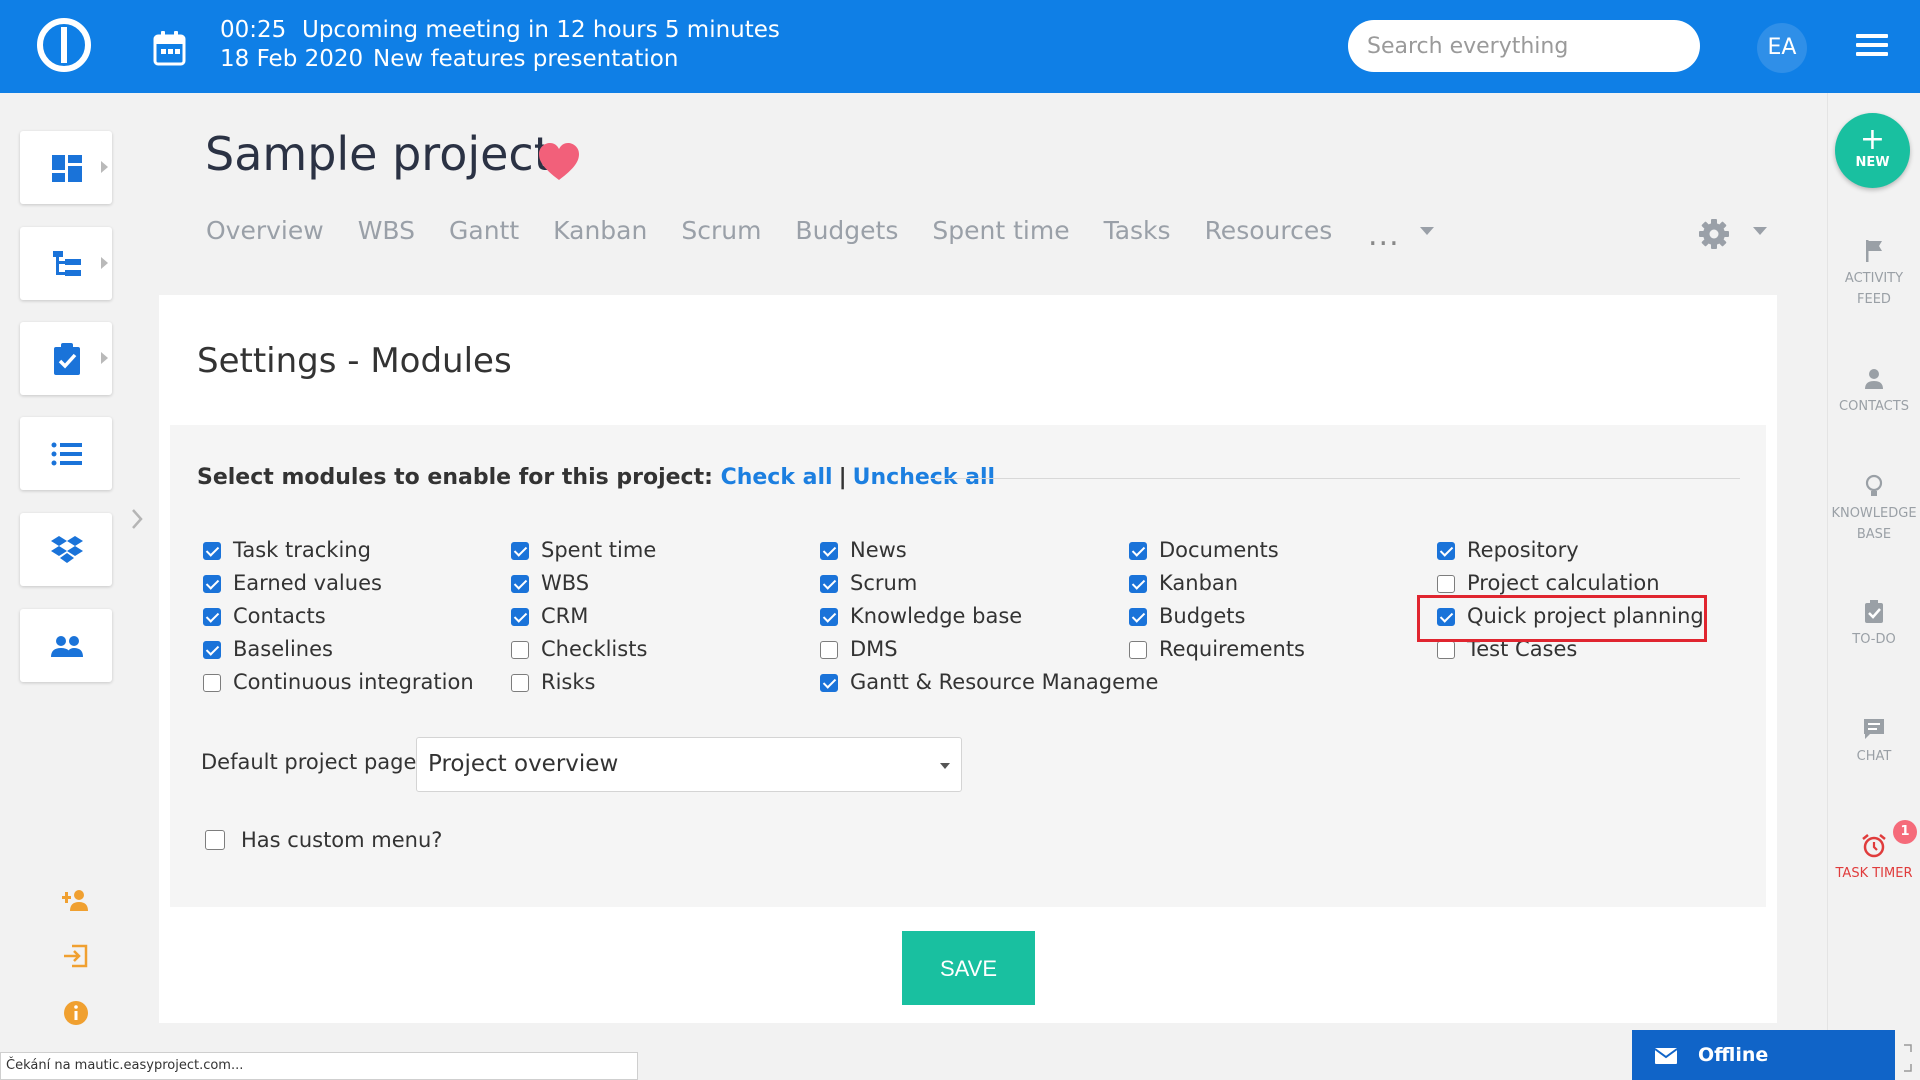 The width and height of the screenshot is (1920, 1080). I want to click on tab-spent-time: Spent time, so click(1000, 230).